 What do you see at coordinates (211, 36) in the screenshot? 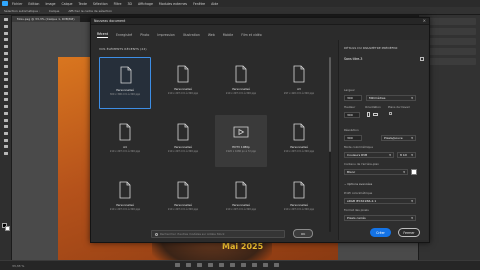
I see `tab-web: Web` at bounding box center [211, 36].